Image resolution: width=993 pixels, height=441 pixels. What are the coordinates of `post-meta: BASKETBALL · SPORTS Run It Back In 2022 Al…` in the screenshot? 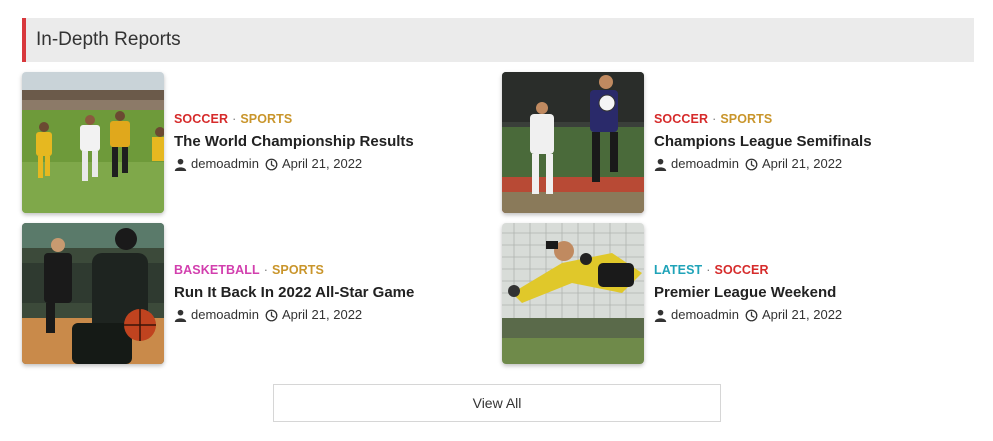 It's located at (324, 293).